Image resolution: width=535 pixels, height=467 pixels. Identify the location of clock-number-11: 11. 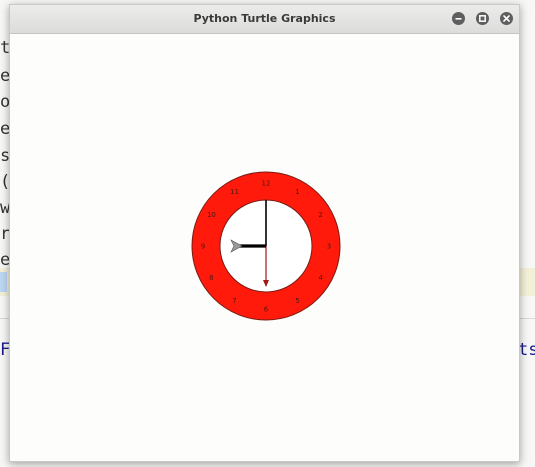
(234, 192).